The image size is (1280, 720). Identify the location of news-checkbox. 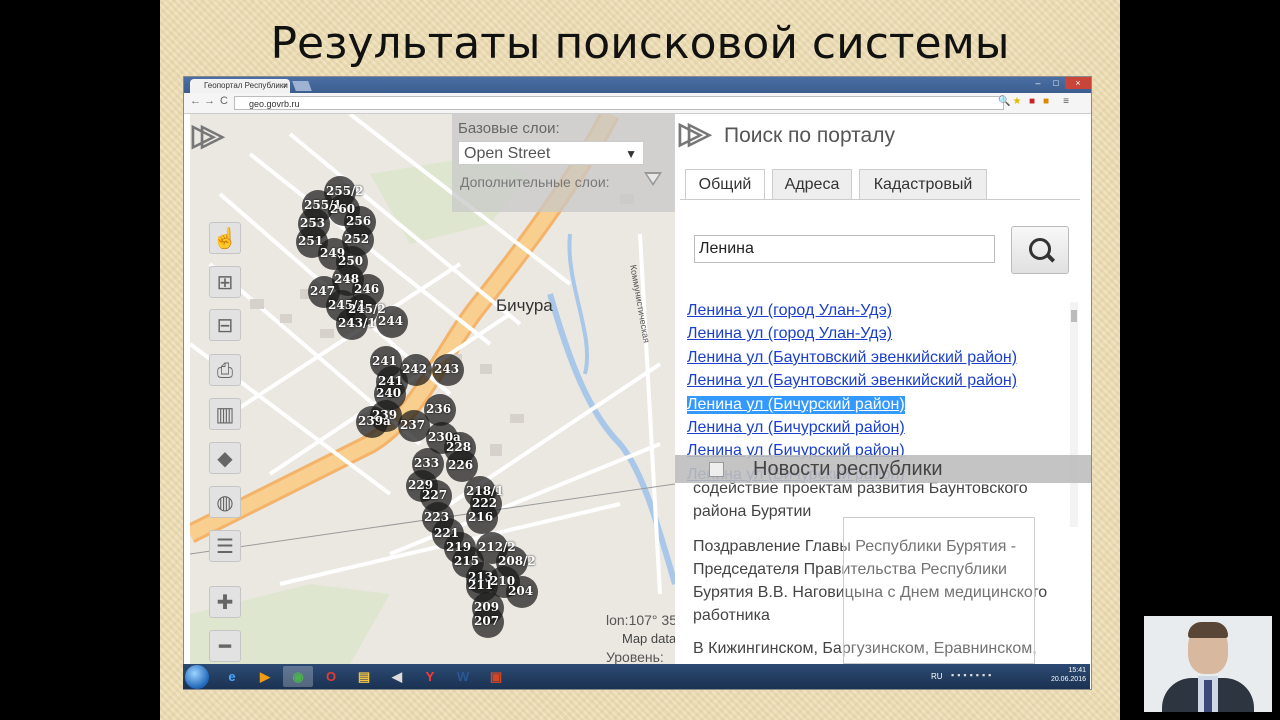
(716, 469).